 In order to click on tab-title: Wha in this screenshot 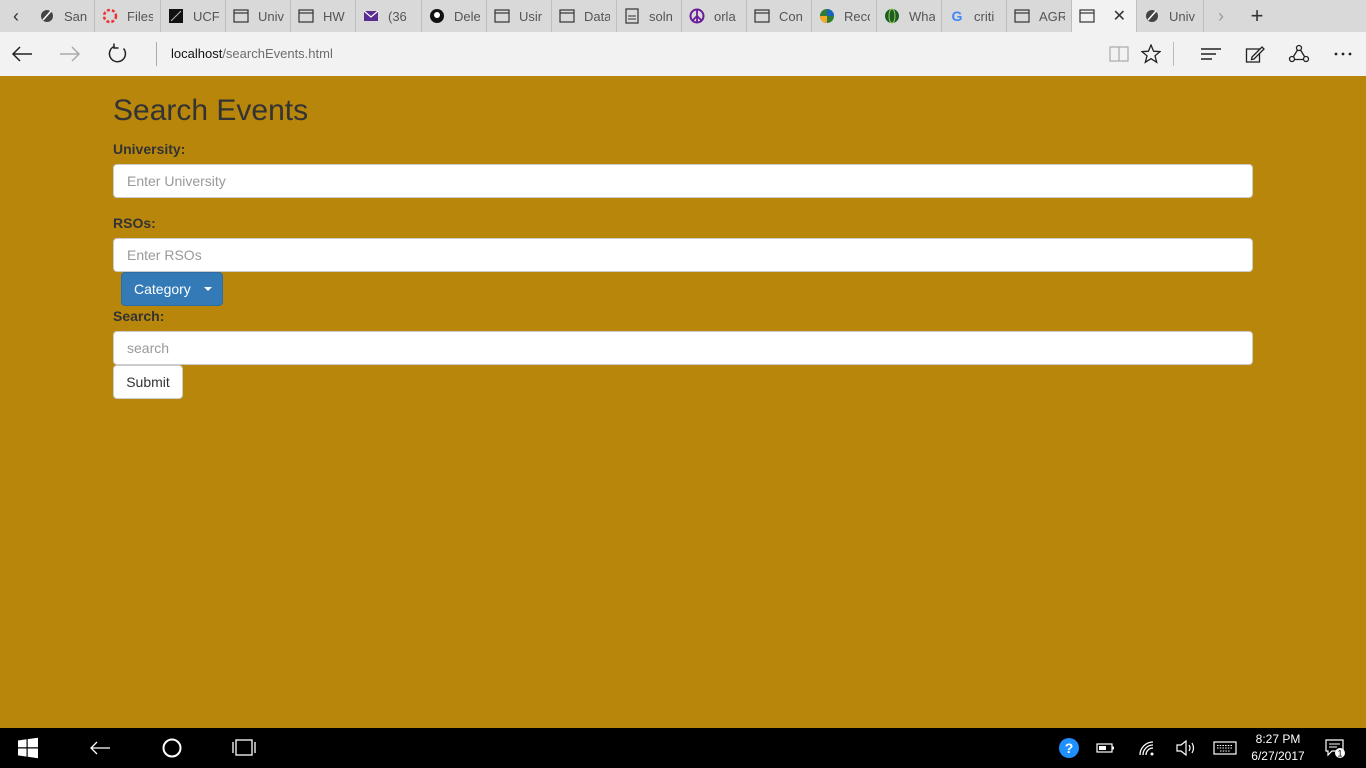, I will do `click(922, 16)`.